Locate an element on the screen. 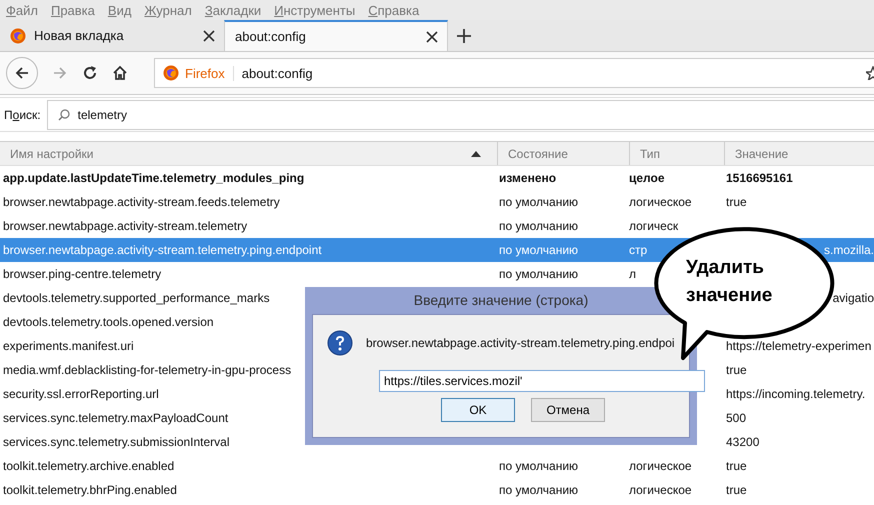 The width and height of the screenshot is (874, 505). column-header: Состояние is located at coordinates (563, 153).